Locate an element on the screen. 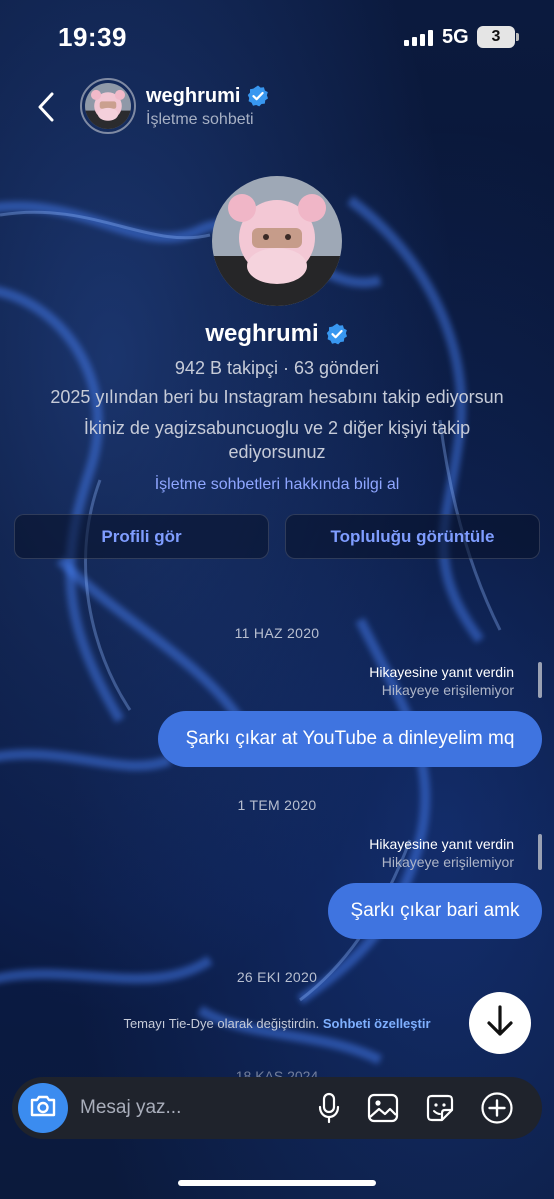 The height and width of the screenshot is (1199, 554). profile-username: weghrumi is located at coordinates (277, 334).